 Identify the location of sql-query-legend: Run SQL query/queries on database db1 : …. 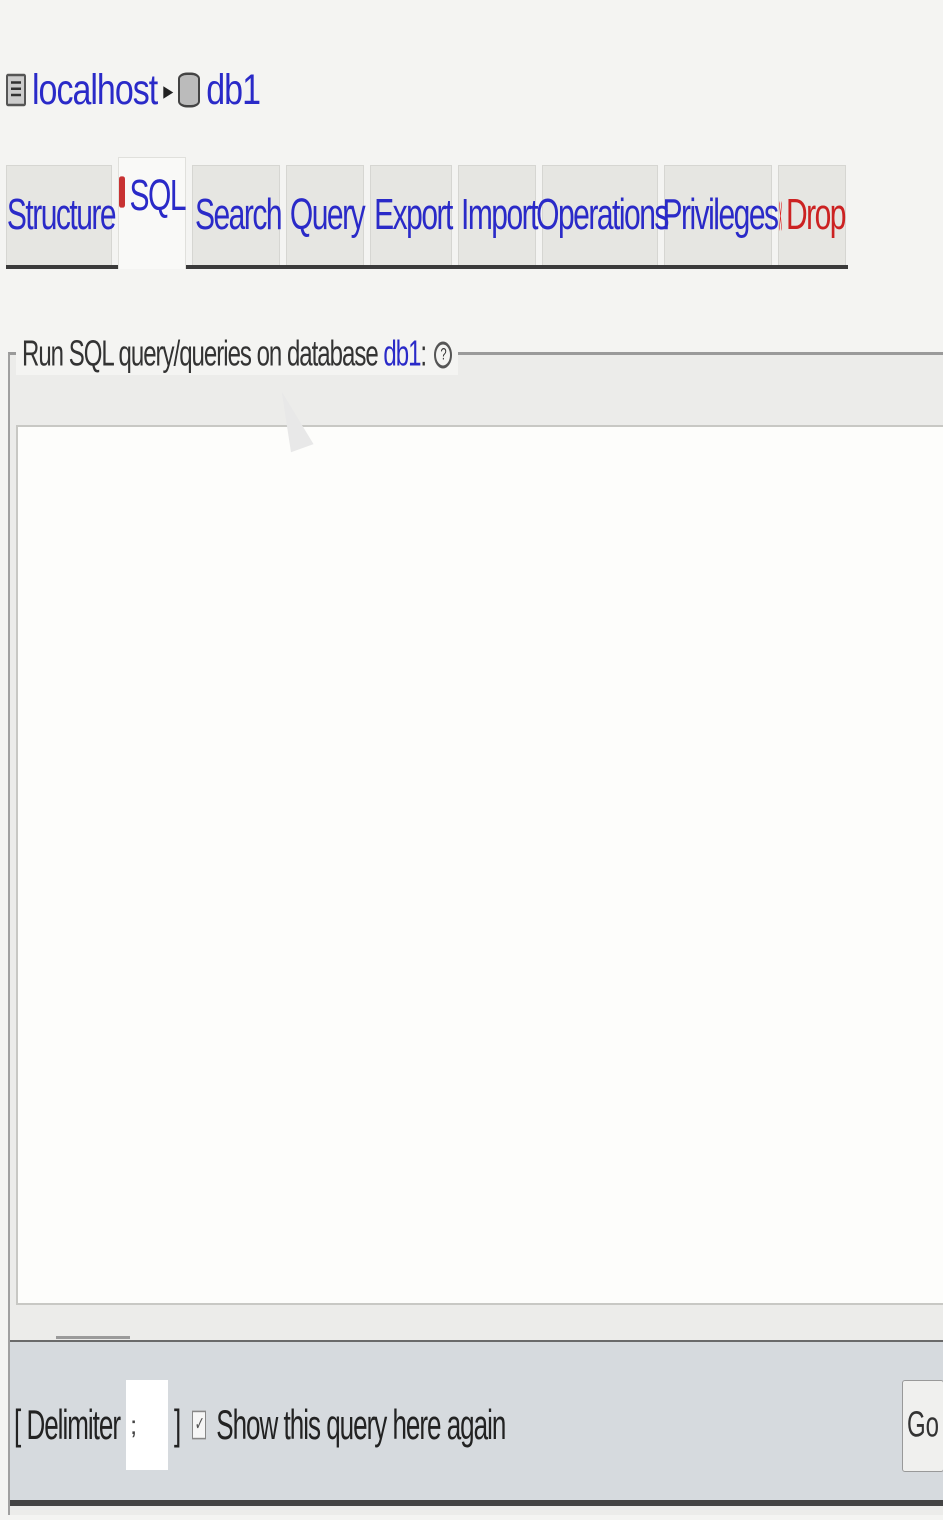
(237, 355).